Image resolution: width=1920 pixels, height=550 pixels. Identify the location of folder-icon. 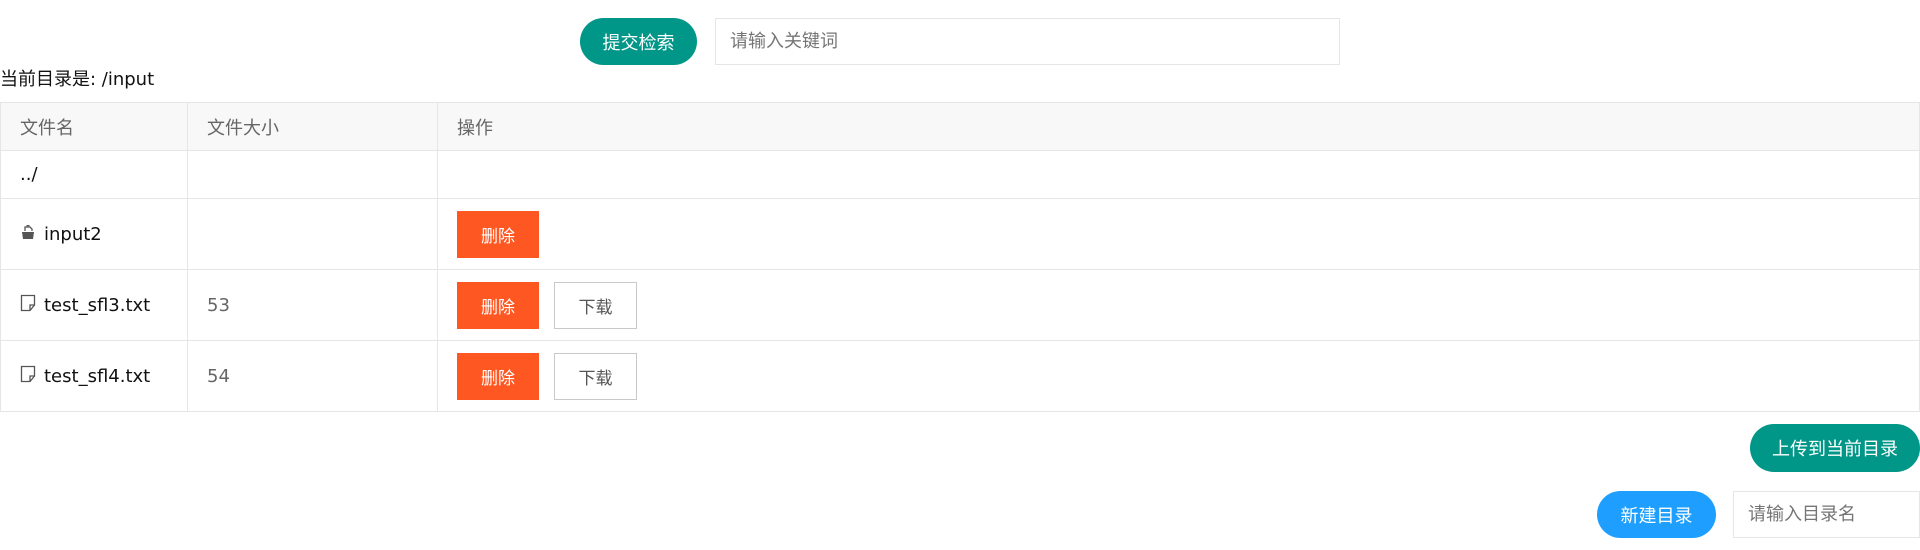
(31, 234).